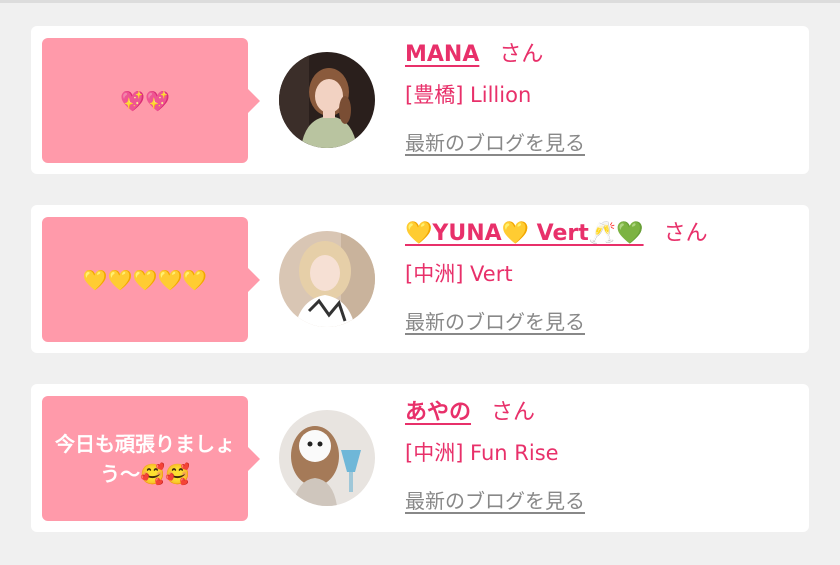 The width and height of the screenshot is (840, 565). What do you see at coordinates (600, 277) in the screenshot?
I see `cast-info: 💛YUNA💛 Vert🥂💚 さん [中洲] Vert 最新のブログを見る` at bounding box center [600, 277].